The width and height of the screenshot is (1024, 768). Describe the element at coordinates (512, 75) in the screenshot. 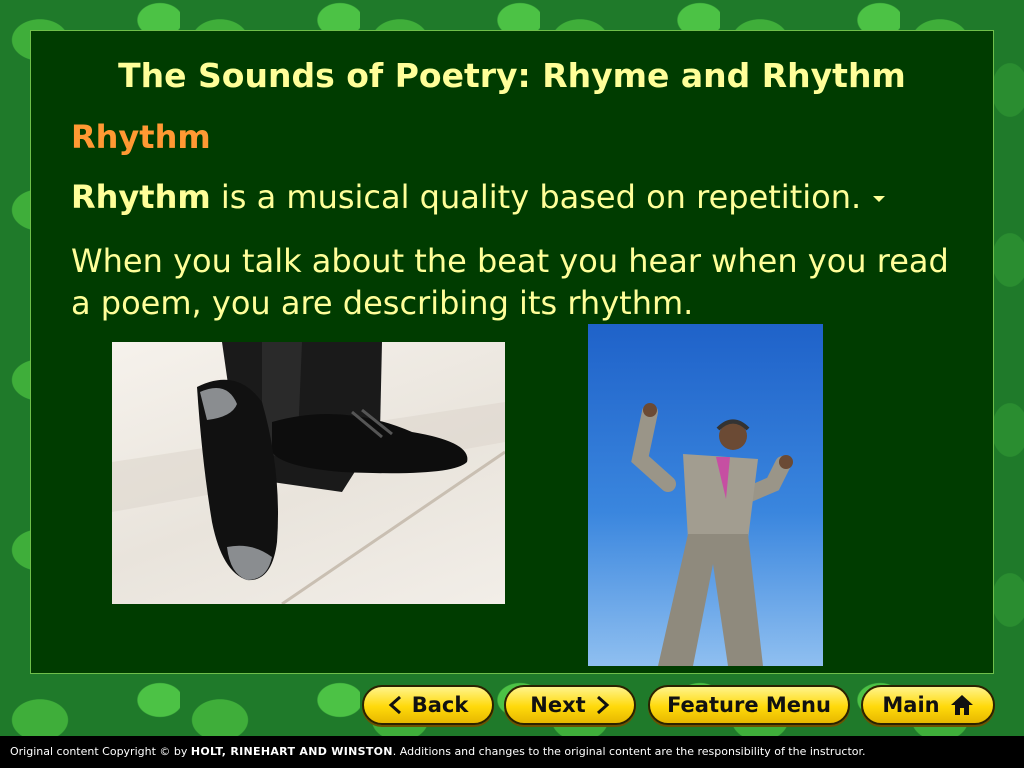

I see `slide-title: The Sounds of Poetry: Rhyme and Rhythm` at that location.